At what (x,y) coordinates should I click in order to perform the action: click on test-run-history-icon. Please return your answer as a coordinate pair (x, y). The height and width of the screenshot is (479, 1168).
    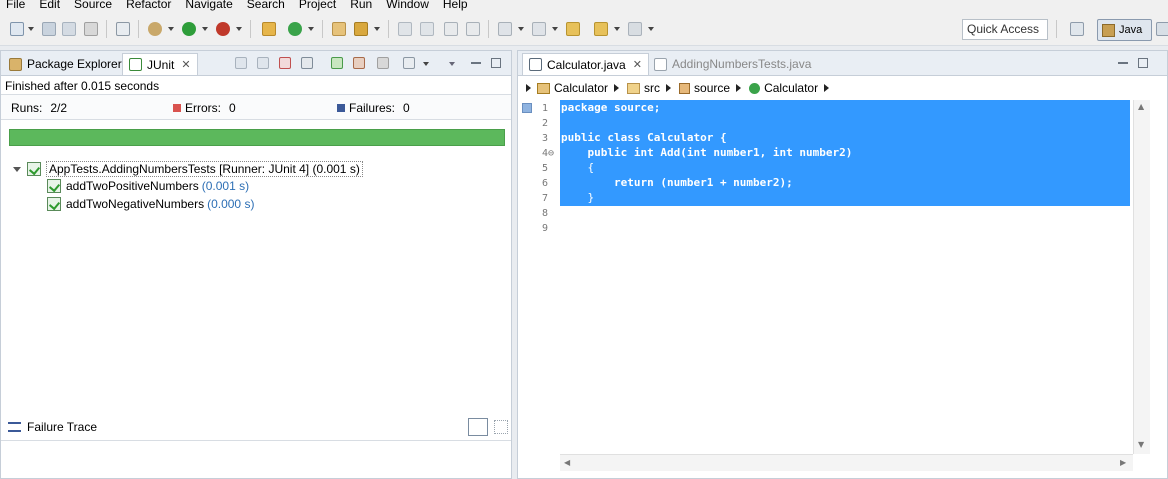
    Looking at the image, I should click on (409, 63).